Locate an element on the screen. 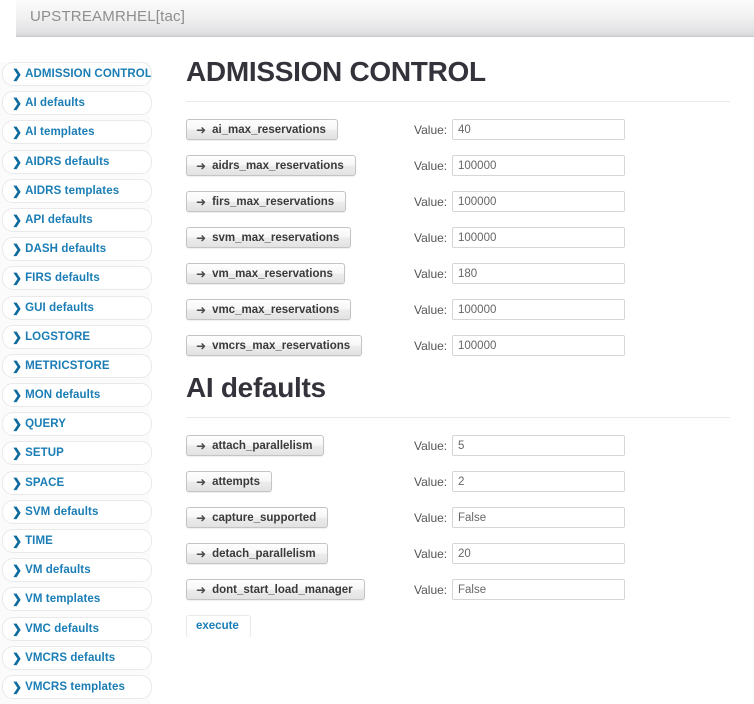 The width and height of the screenshot is (754, 704). sidebar-item-vmcrs-defaults: ❯ VMCRS defaults is located at coordinates (77, 657).